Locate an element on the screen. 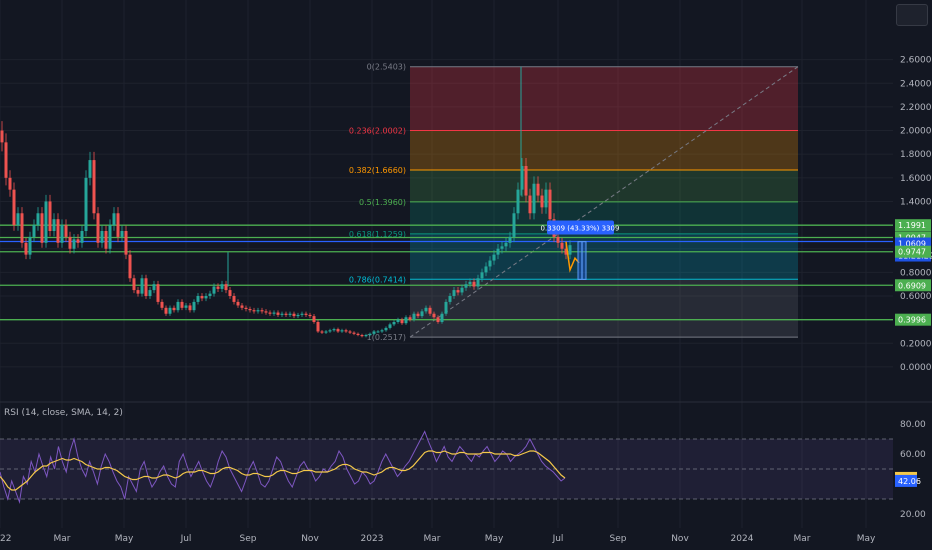 This screenshot has width=932, height=550. time-axis-label: Mar is located at coordinates (62, 539).